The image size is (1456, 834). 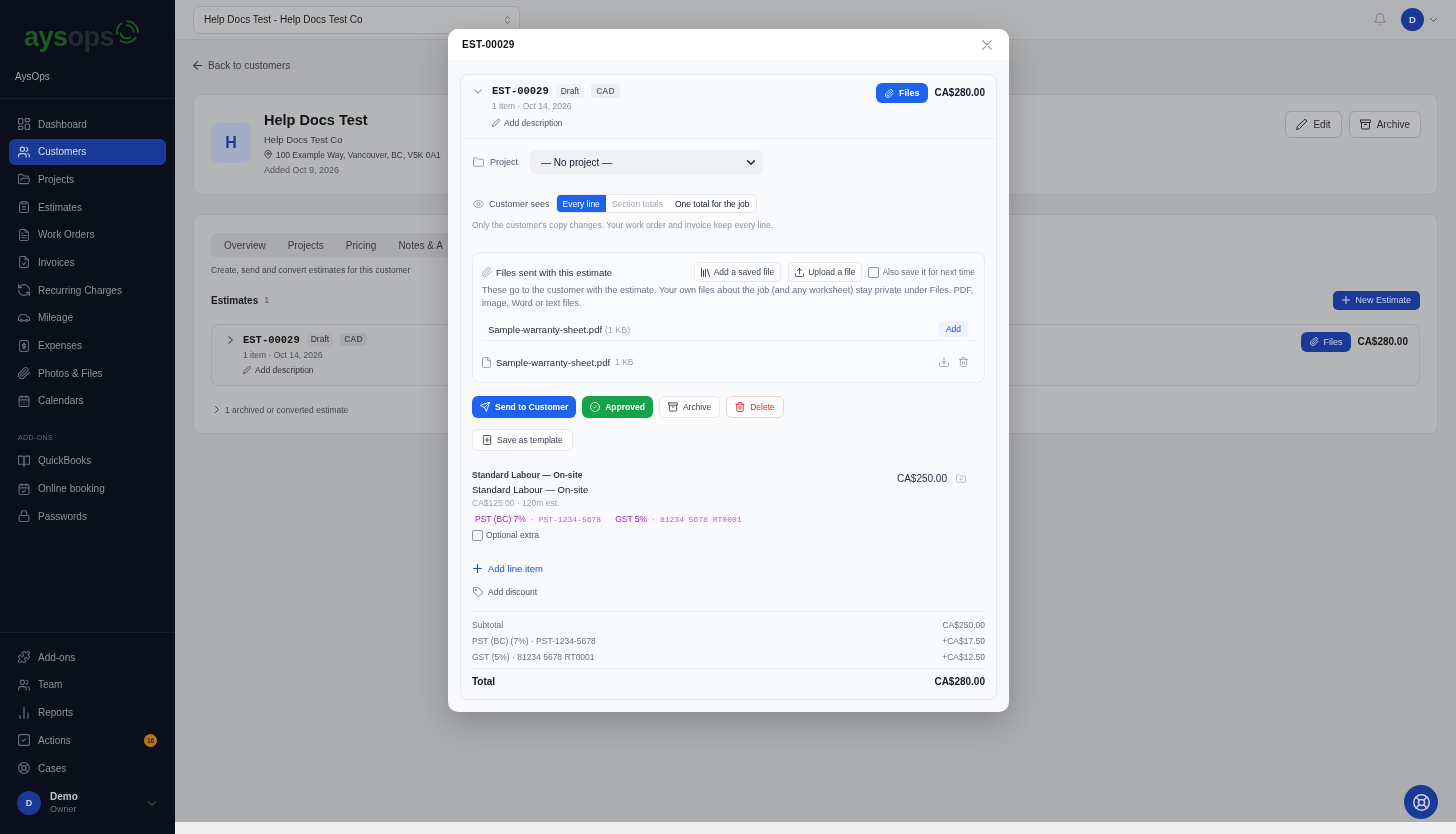 I want to click on total-label: Subtotal, so click(x=488, y=625).